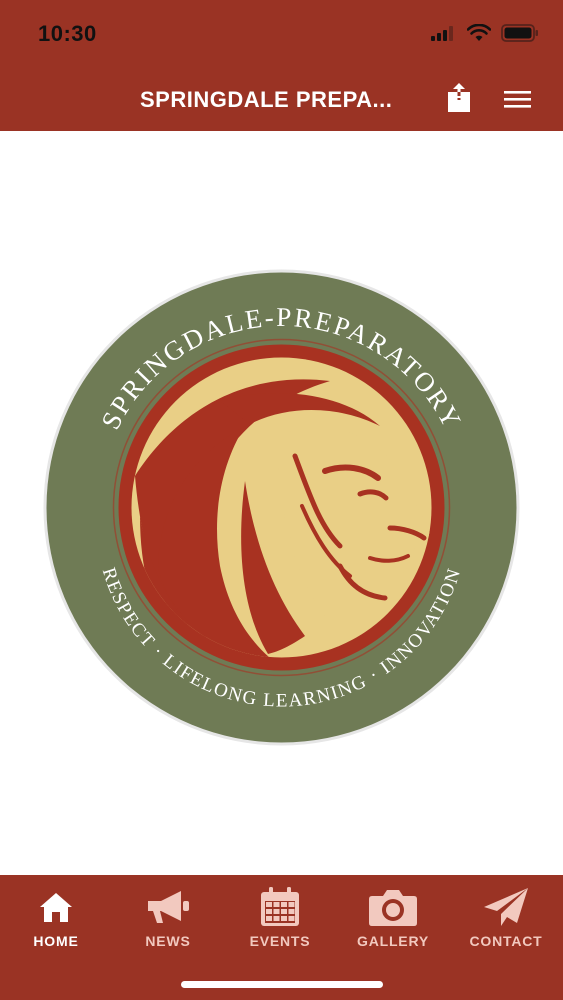  What do you see at coordinates (56, 941) in the screenshot?
I see `tab-label: HOME` at bounding box center [56, 941].